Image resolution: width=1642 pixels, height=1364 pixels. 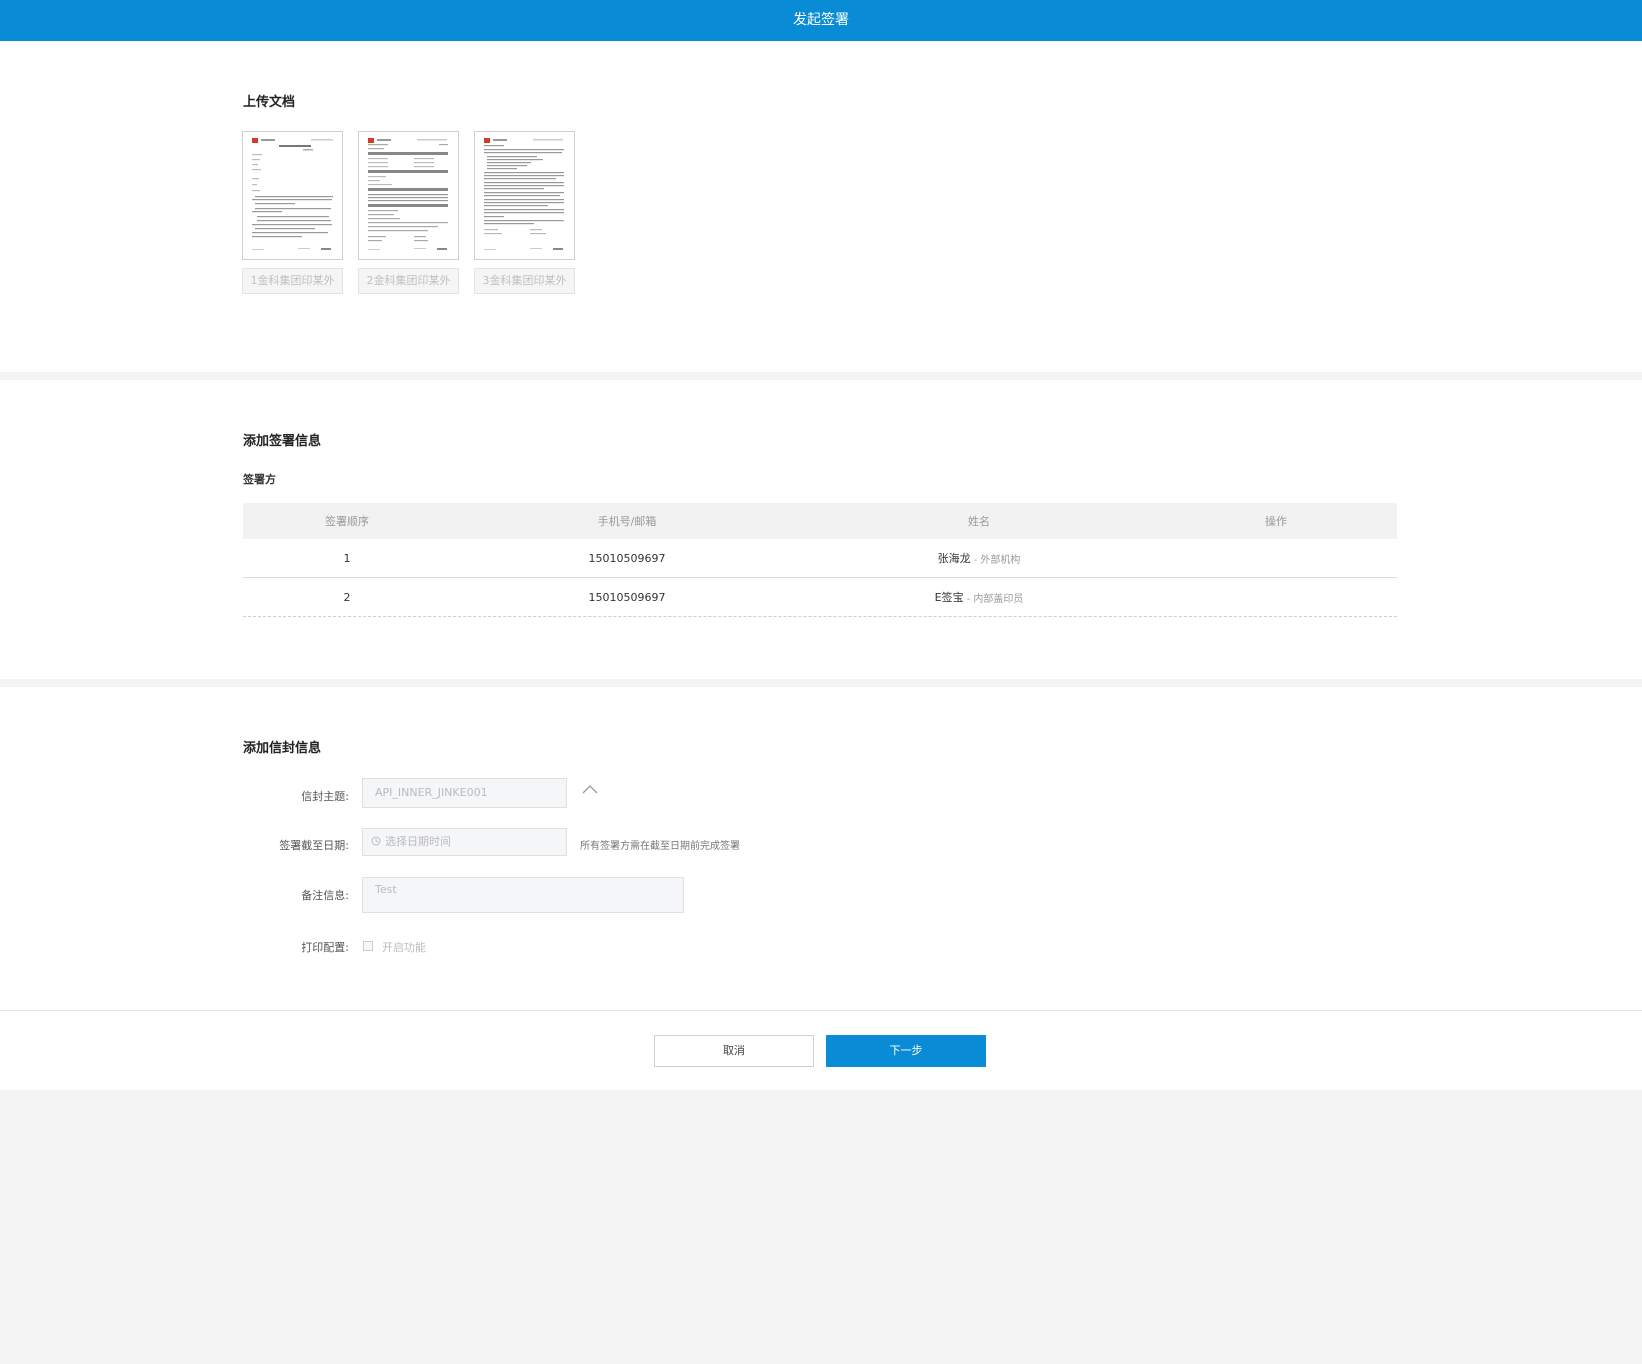 I want to click on signer-role: - 外部机构, so click(x=997, y=560).